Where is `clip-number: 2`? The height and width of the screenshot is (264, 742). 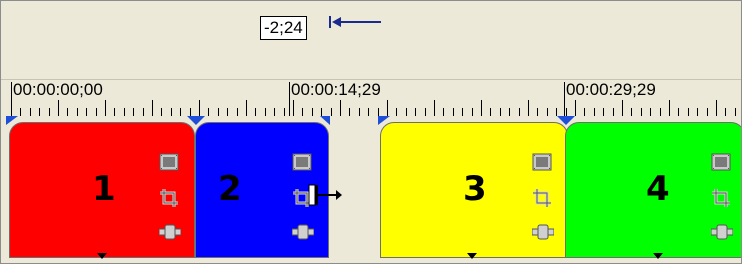
clip-number: 2 is located at coordinates (230, 189).